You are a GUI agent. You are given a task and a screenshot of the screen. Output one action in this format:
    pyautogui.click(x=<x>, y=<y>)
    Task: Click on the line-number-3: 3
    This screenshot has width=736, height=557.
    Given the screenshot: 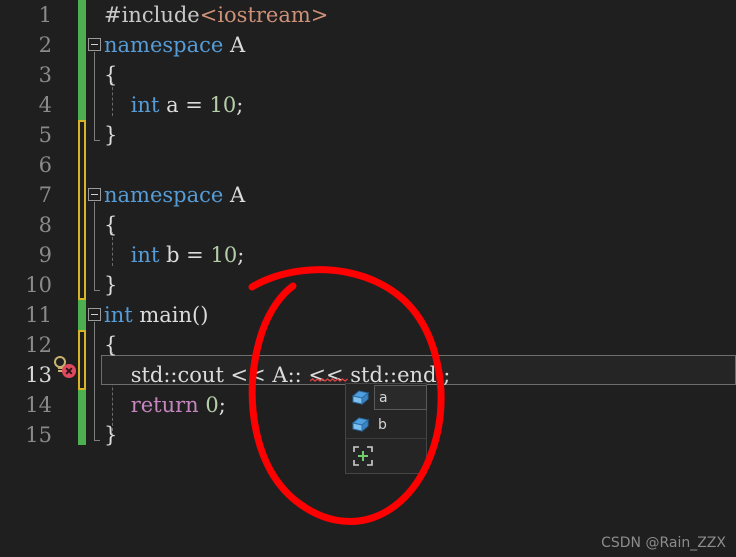 What is the action you would take?
    pyautogui.click(x=45, y=75)
    